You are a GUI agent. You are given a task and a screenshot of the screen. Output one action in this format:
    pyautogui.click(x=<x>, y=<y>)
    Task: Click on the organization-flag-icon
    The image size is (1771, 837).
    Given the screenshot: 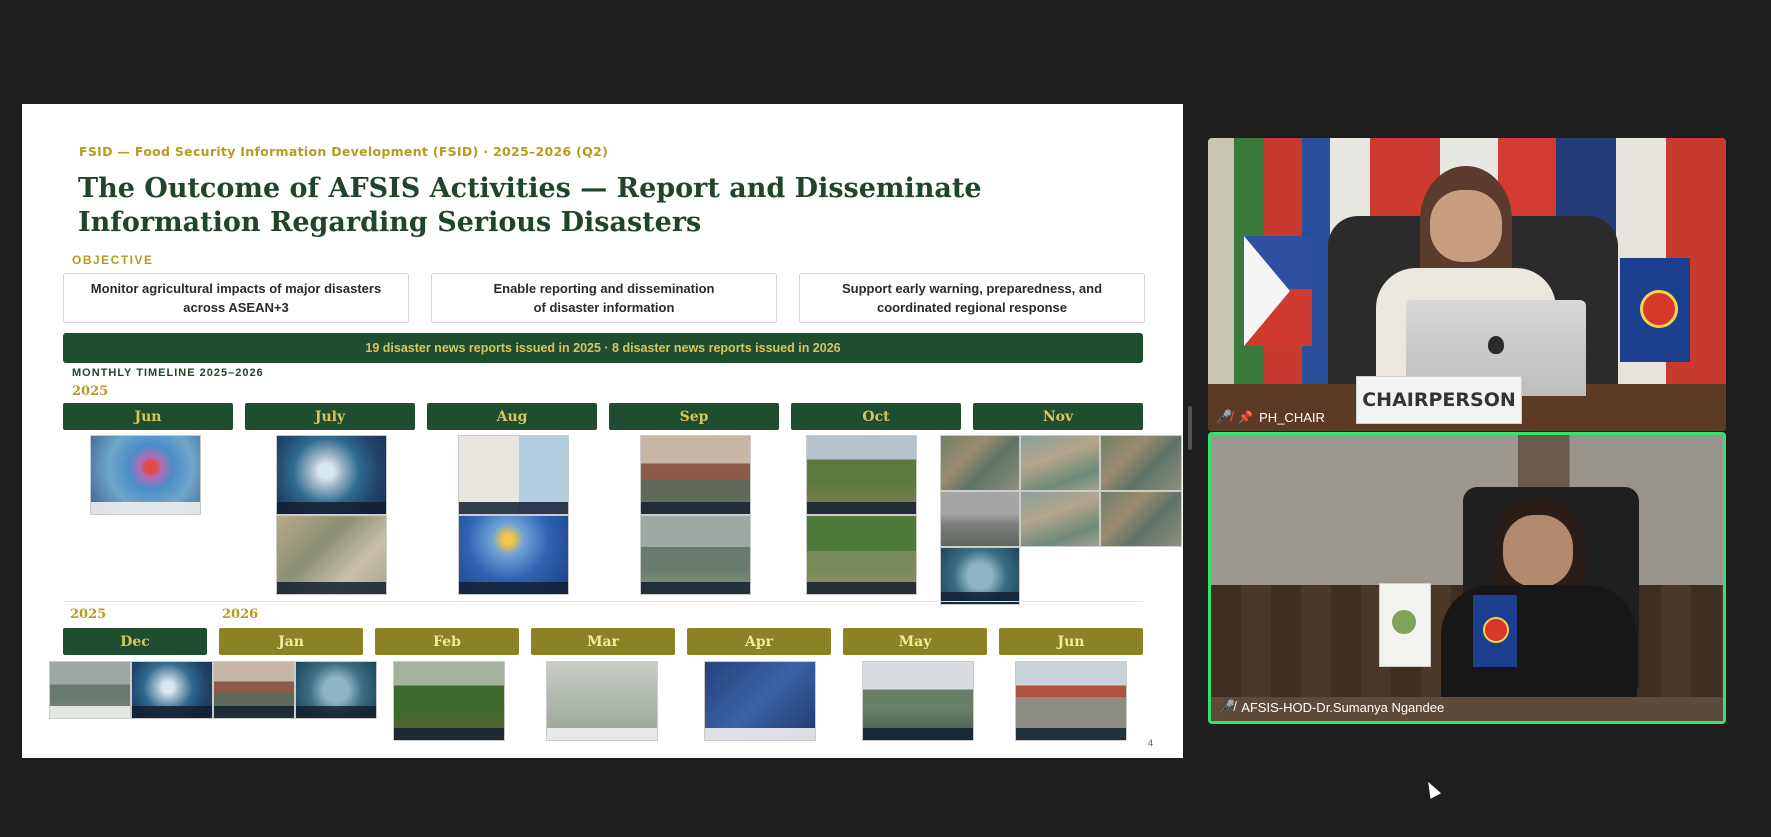 What is the action you would take?
    pyautogui.click(x=1405, y=625)
    